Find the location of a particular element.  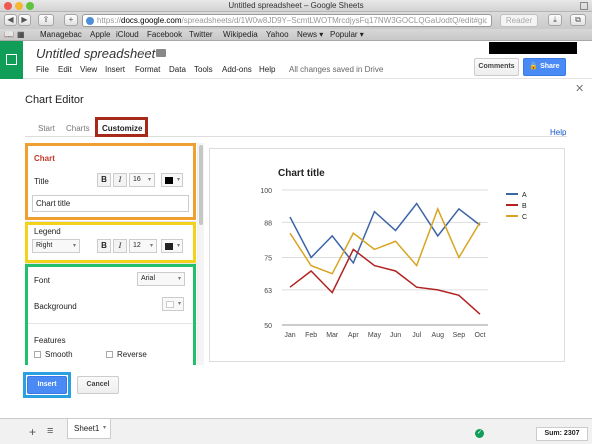

redacted-account is located at coordinates (533, 48).